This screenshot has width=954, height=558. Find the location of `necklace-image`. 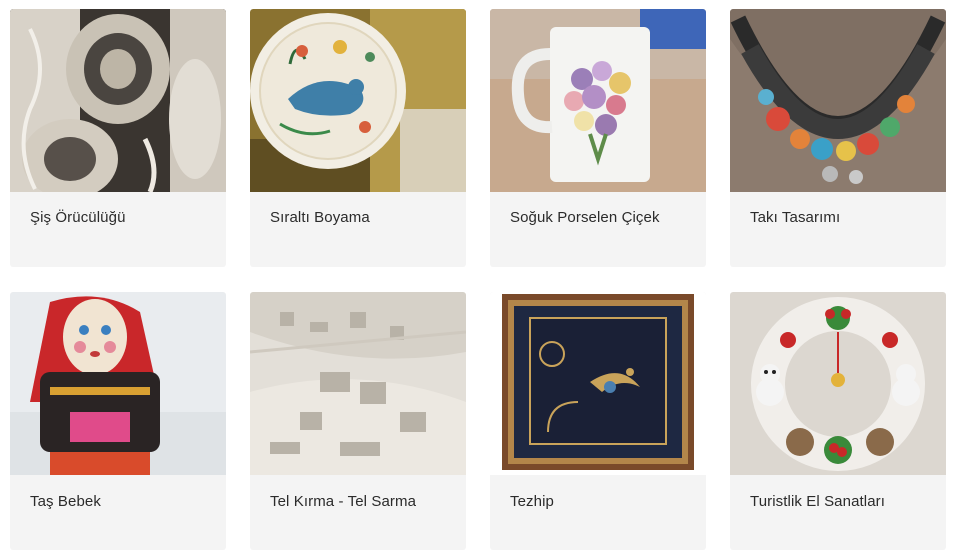

necklace-image is located at coordinates (838, 100).